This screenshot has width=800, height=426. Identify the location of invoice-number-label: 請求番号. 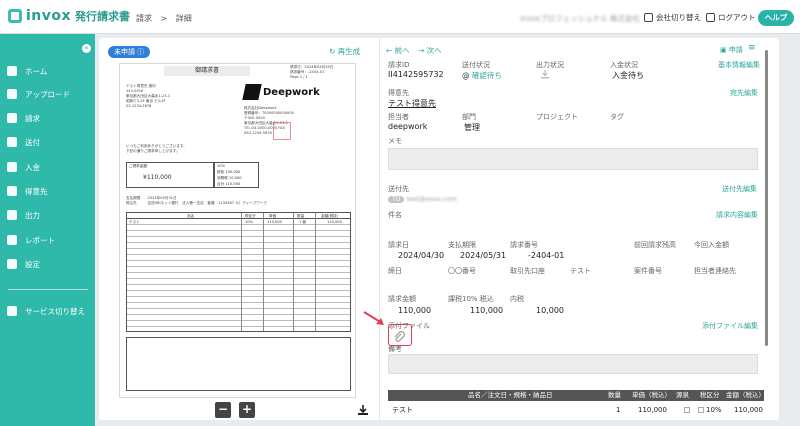
(524, 245).